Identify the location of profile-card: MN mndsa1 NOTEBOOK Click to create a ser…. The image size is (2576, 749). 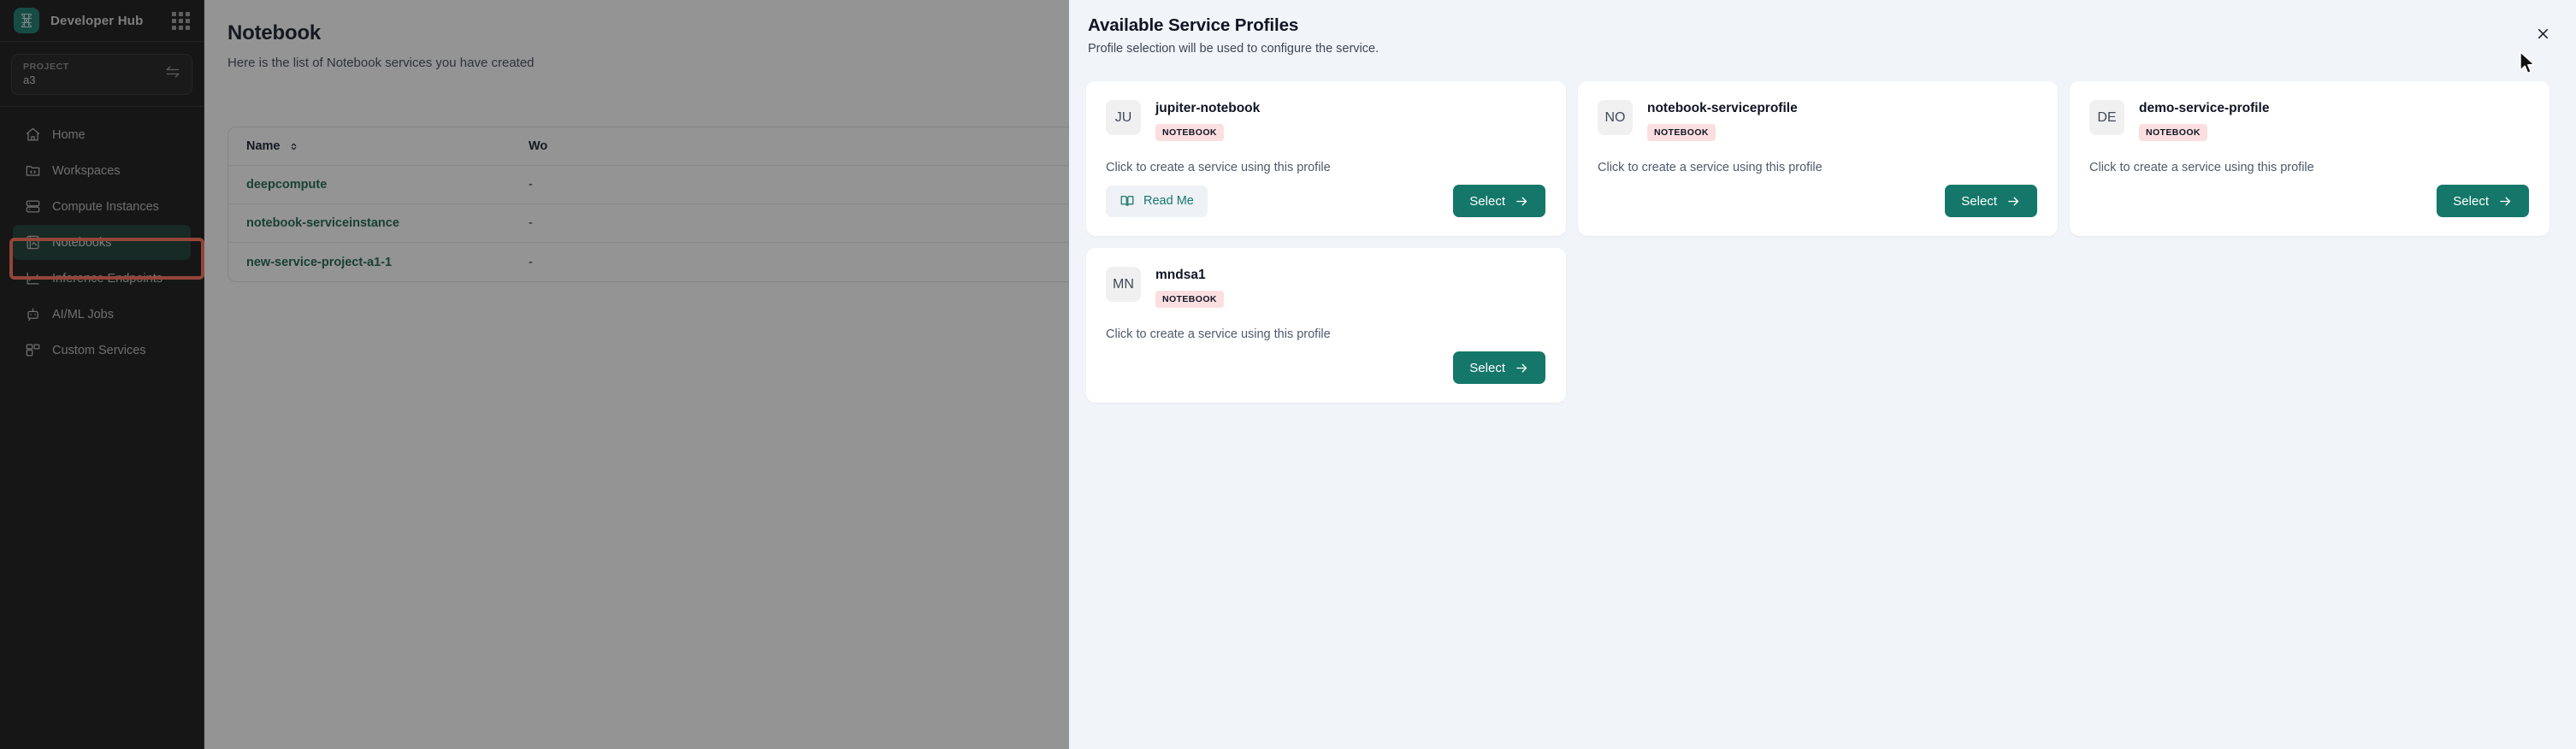
(1326, 326).